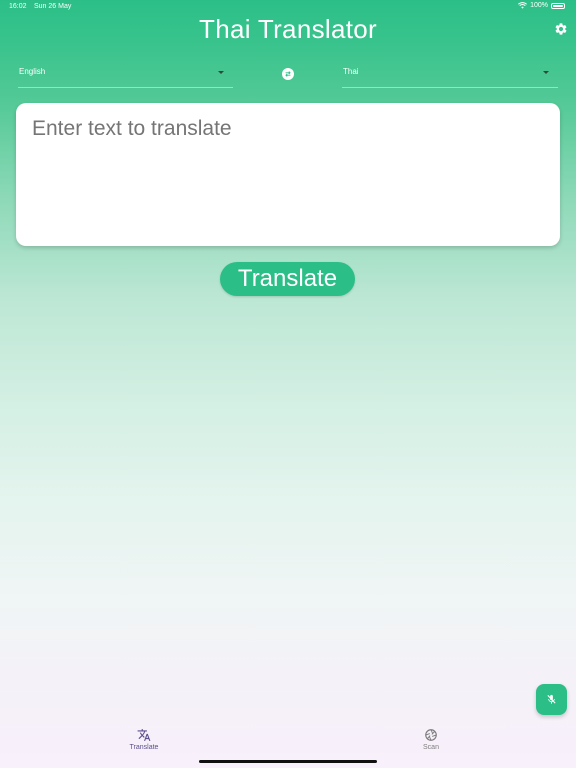 The width and height of the screenshot is (576, 768). I want to click on gear-icon, so click(561, 29).